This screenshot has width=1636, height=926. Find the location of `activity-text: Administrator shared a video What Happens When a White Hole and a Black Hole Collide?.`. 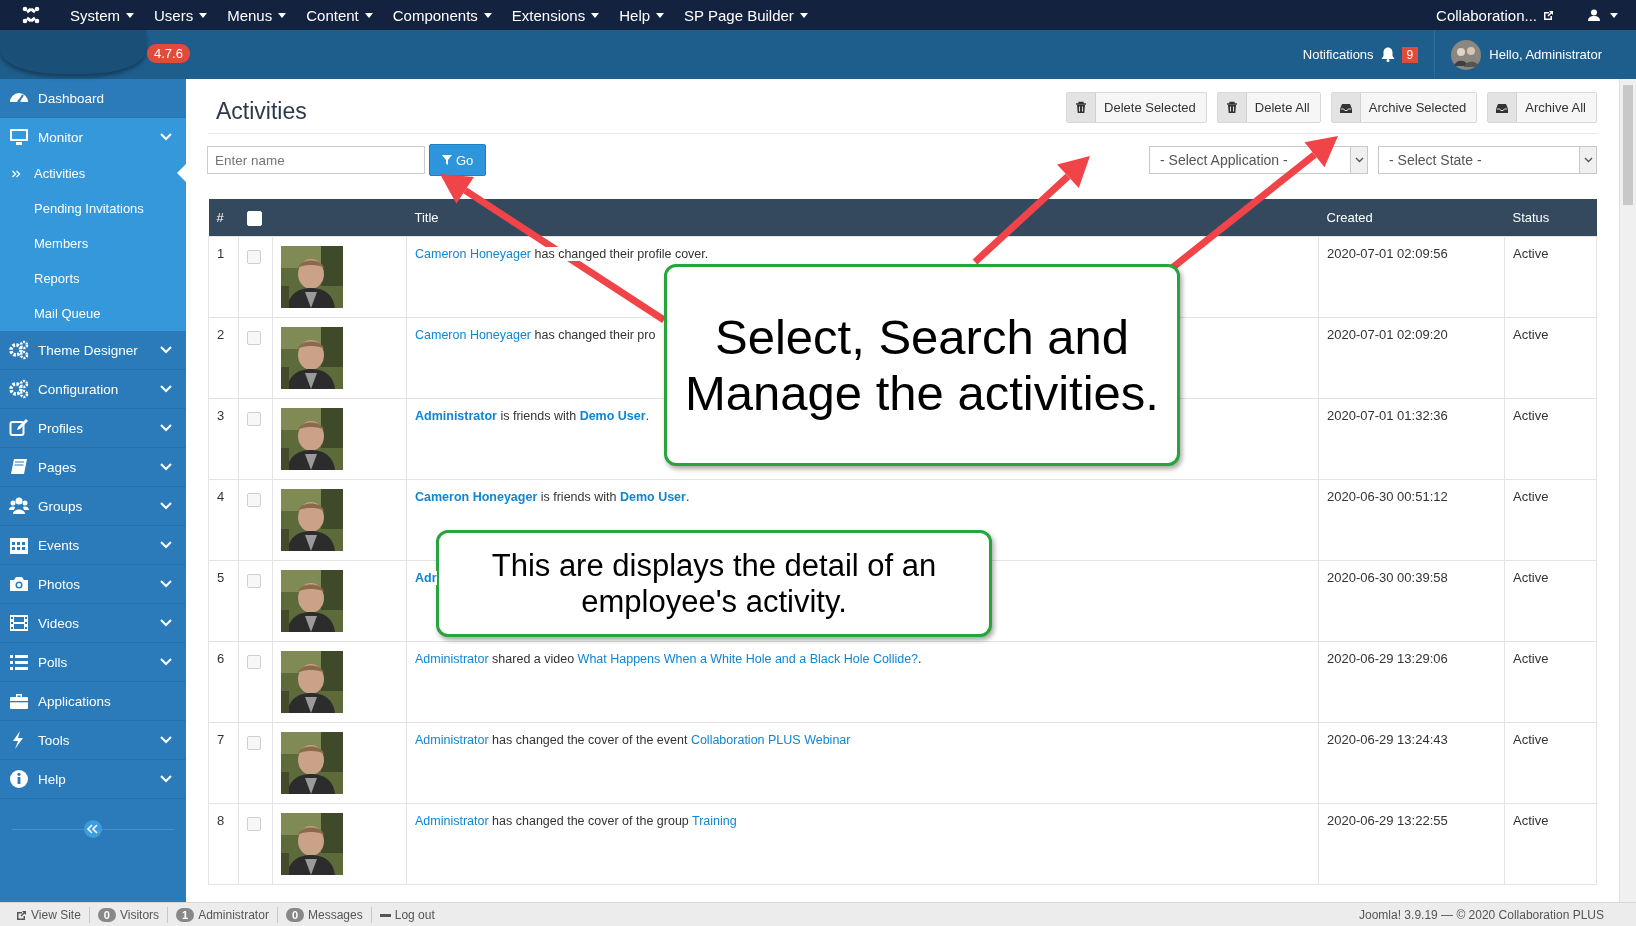

activity-text: Administrator shared a video What Happens When a White Hole and a Black Hole Collide?. is located at coordinates (668, 658).